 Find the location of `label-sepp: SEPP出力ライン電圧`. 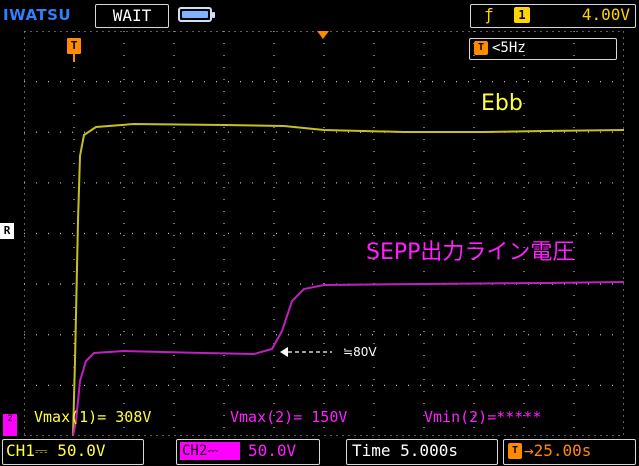

label-sepp: SEPP出力ライン電圧 is located at coordinates (470, 252).